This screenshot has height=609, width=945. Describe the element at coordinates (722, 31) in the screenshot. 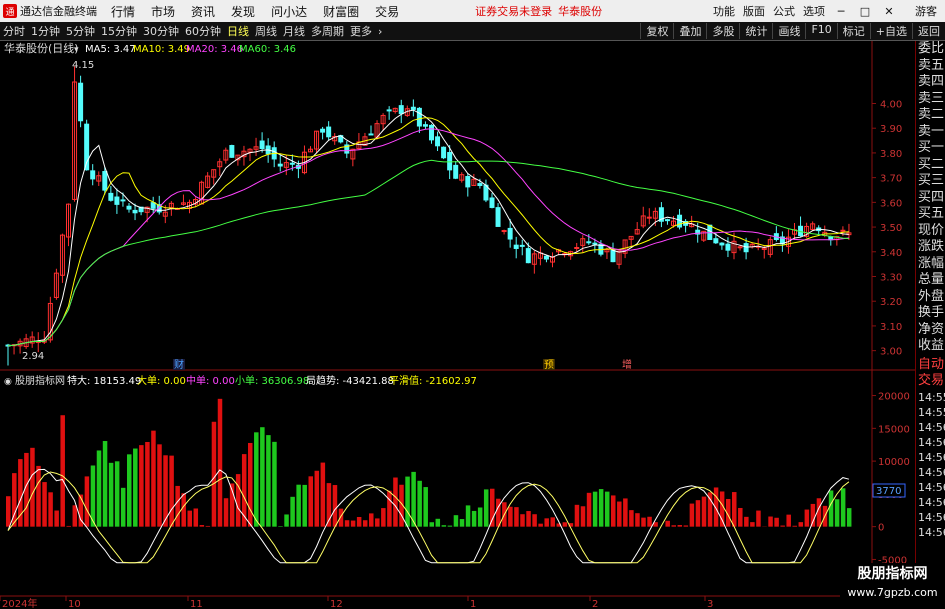

I see `btn-duogu: 多股` at that location.